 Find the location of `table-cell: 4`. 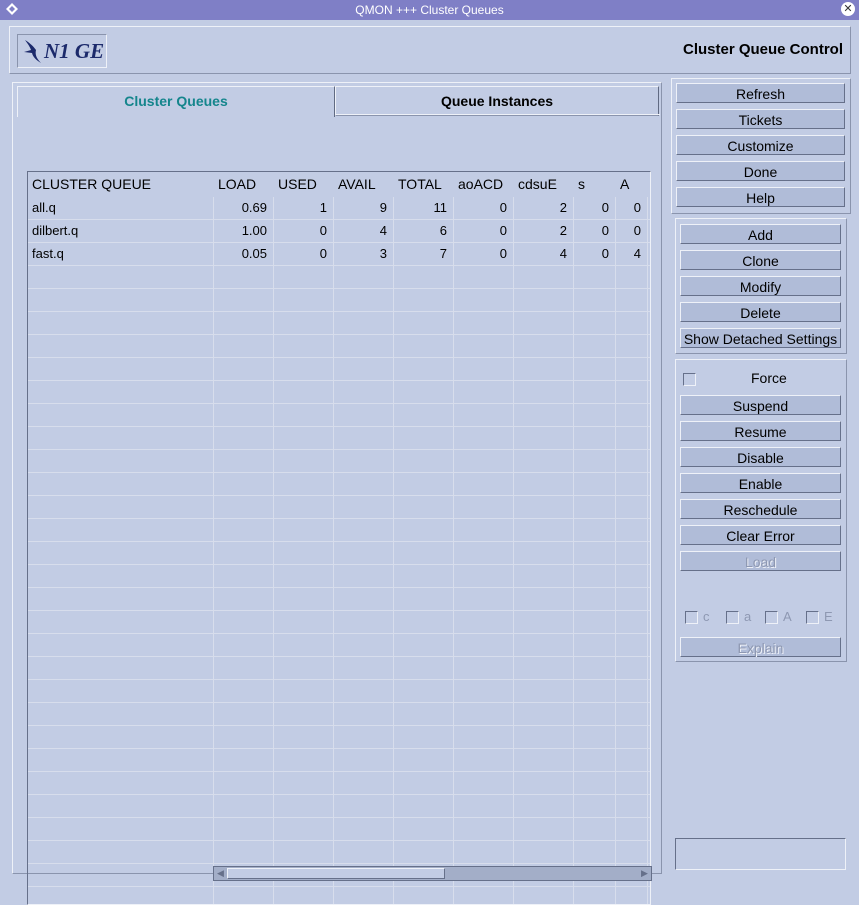

table-cell: 4 is located at coordinates (632, 254).